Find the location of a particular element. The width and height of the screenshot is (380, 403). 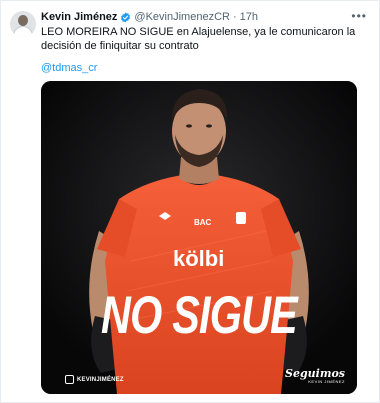

media-footer-left-text: KEVINJIMÉNEZ is located at coordinates (100, 380).